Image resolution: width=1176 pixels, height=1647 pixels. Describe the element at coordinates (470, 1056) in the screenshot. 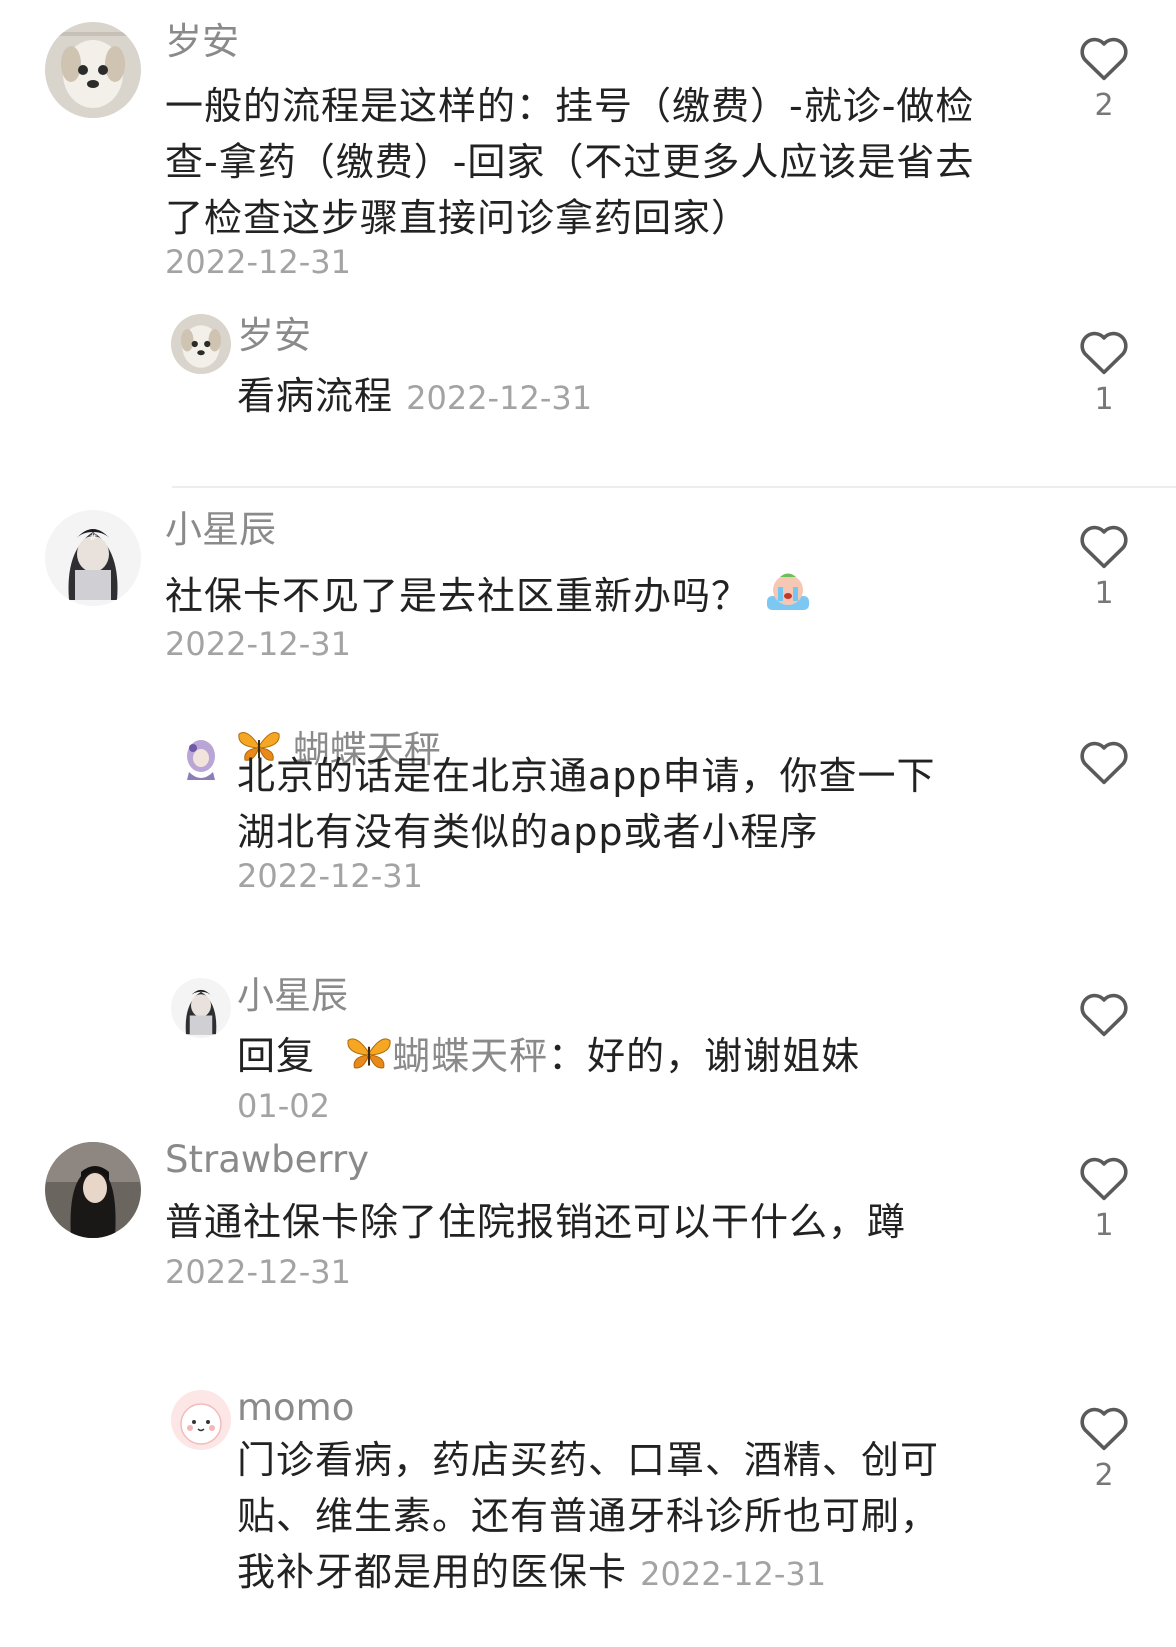

I see `mention-link: 蝴蝶天秤` at that location.